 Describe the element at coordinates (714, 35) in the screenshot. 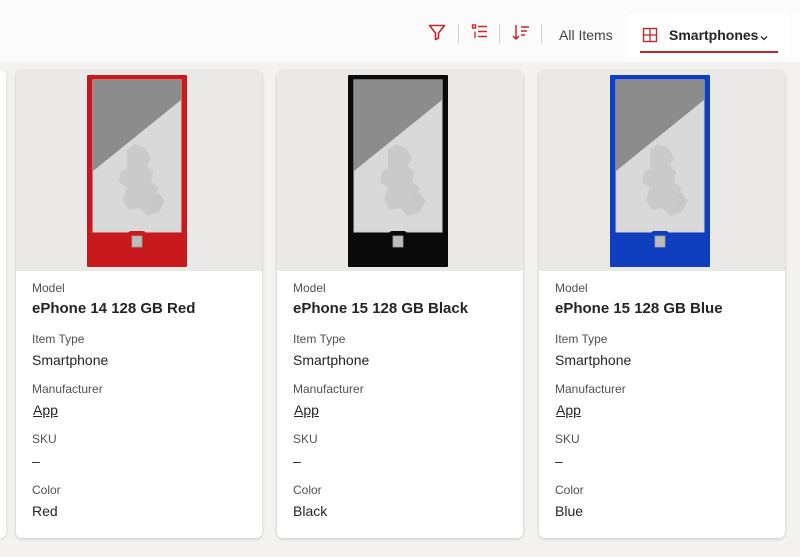

I see `active-view-label: Smartphones` at that location.